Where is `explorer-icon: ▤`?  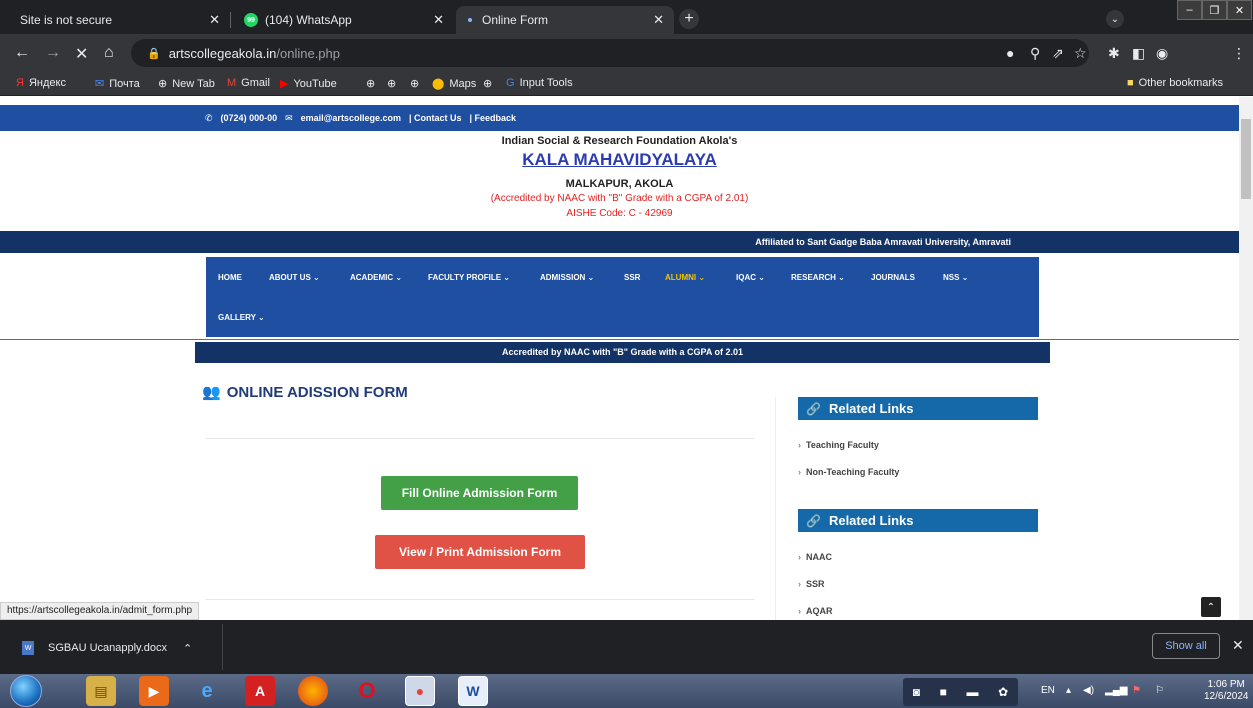
explorer-icon: ▤ is located at coordinates (101, 691).